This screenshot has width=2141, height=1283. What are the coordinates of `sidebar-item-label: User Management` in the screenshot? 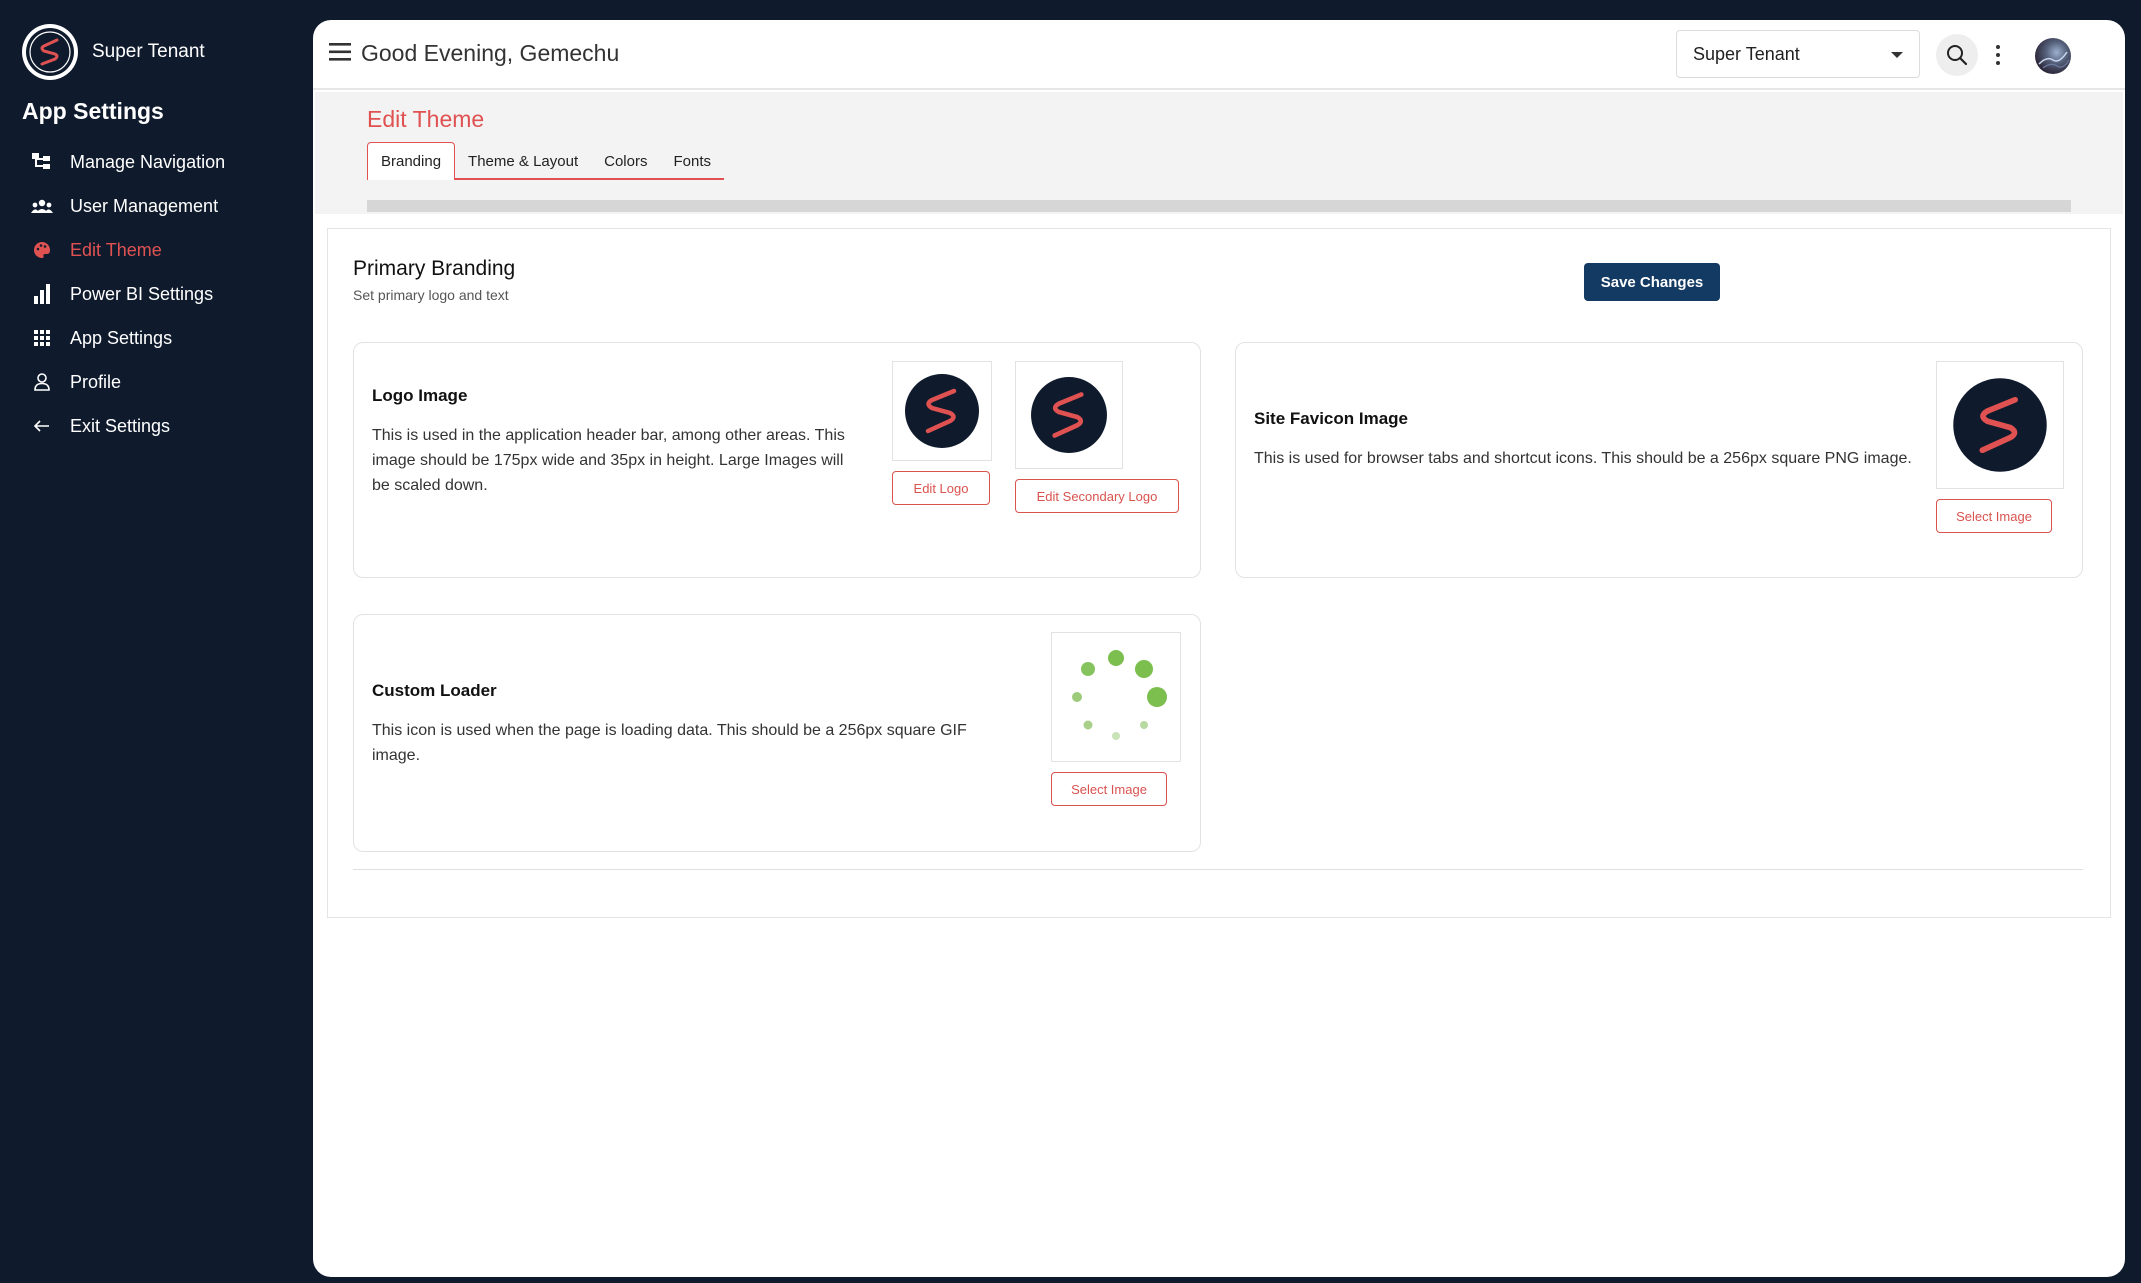 It's located at (144, 205).